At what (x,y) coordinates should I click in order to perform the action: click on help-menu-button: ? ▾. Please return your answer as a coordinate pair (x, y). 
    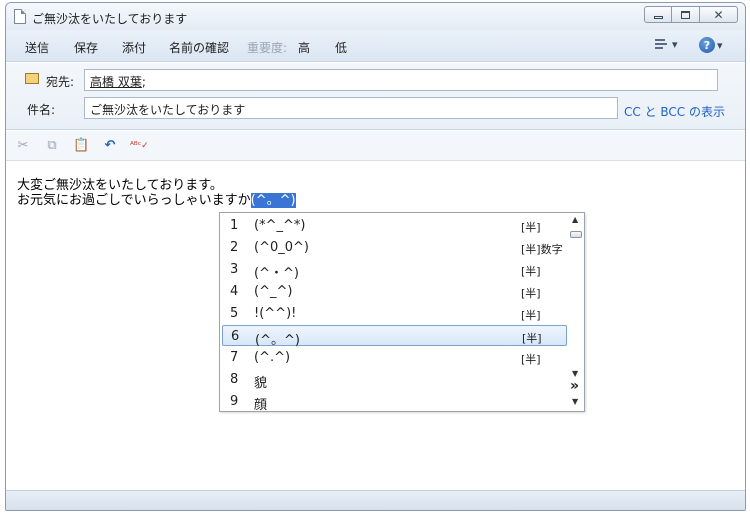
    Looking at the image, I should click on (711, 45).